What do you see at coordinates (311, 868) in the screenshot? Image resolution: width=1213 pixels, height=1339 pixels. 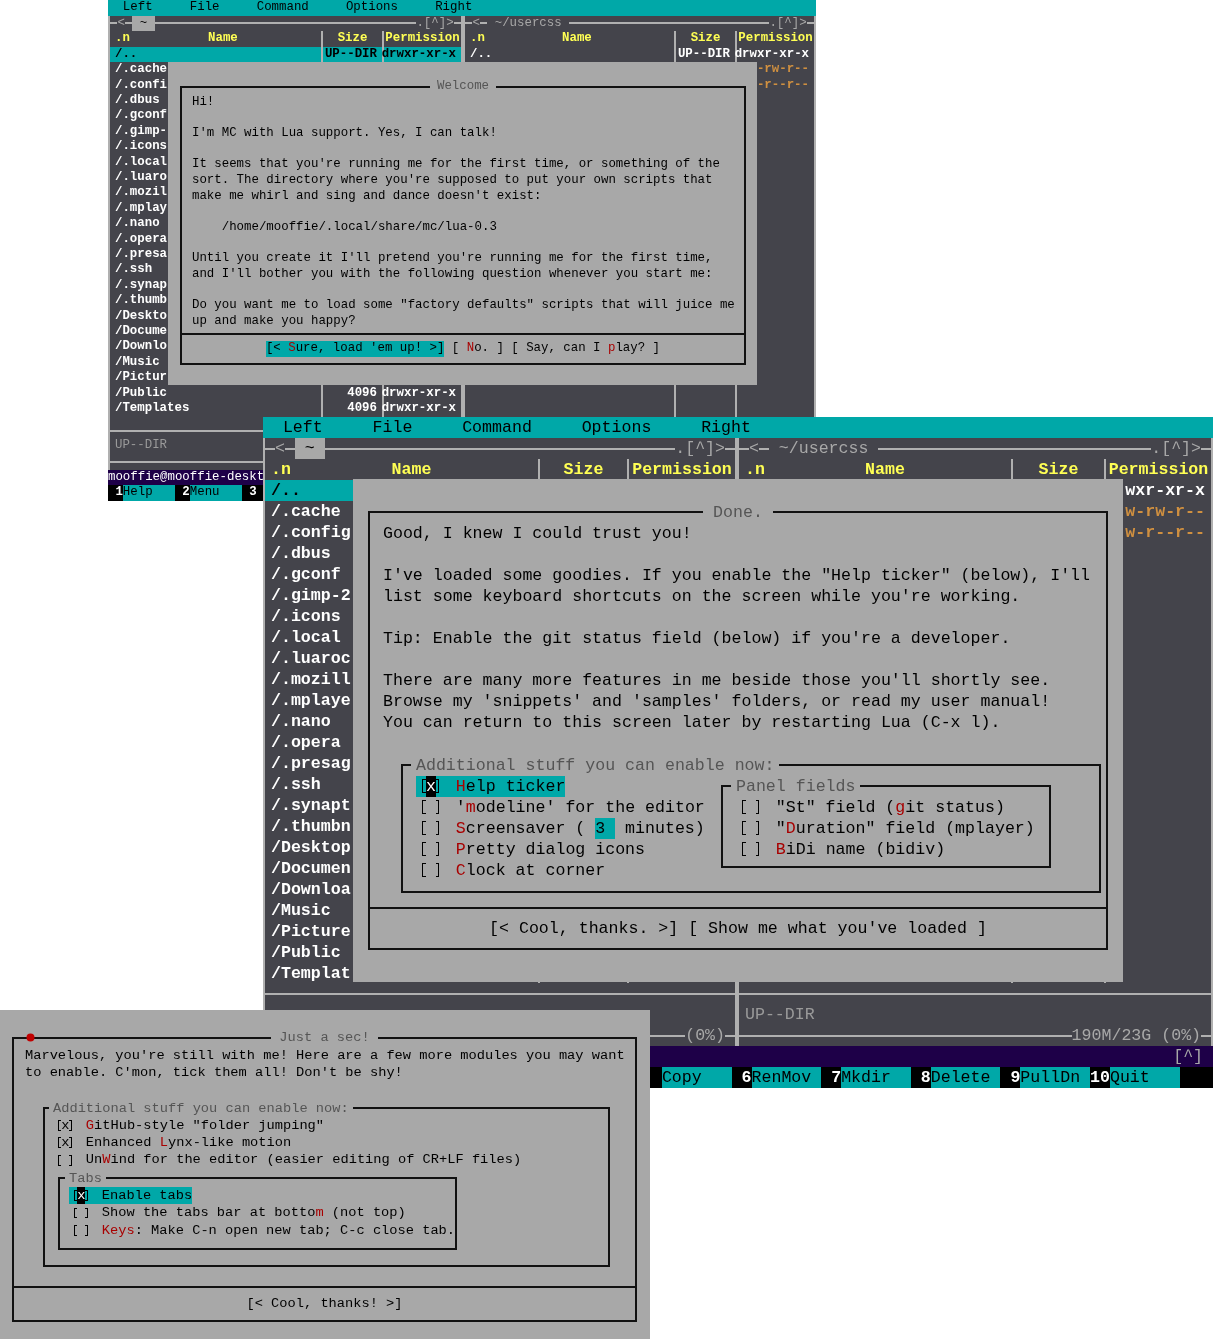 I see `file-name: /Documen` at bounding box center [311, 868].